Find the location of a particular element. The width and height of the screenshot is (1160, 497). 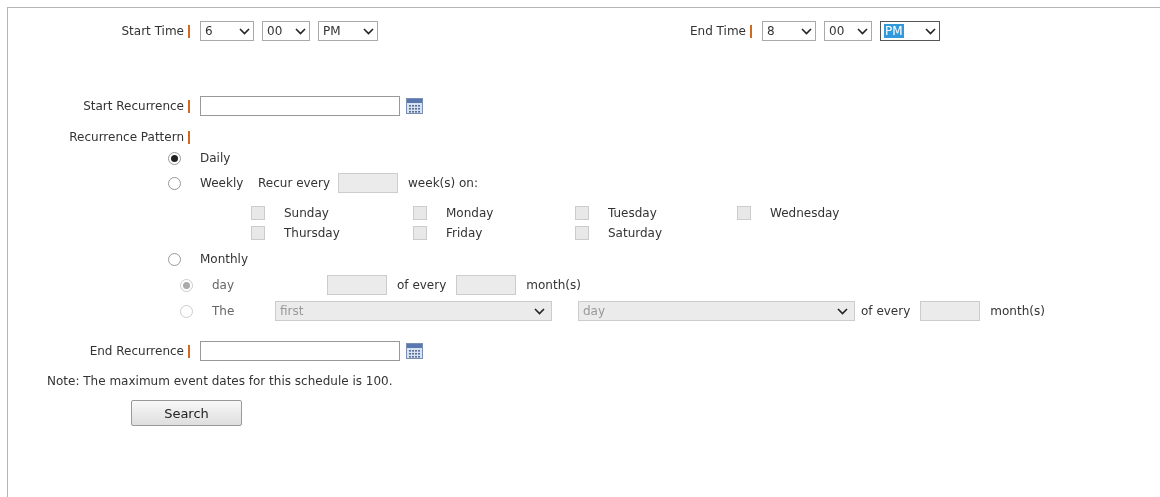

option-label: day is located at coordinates (224, 285).